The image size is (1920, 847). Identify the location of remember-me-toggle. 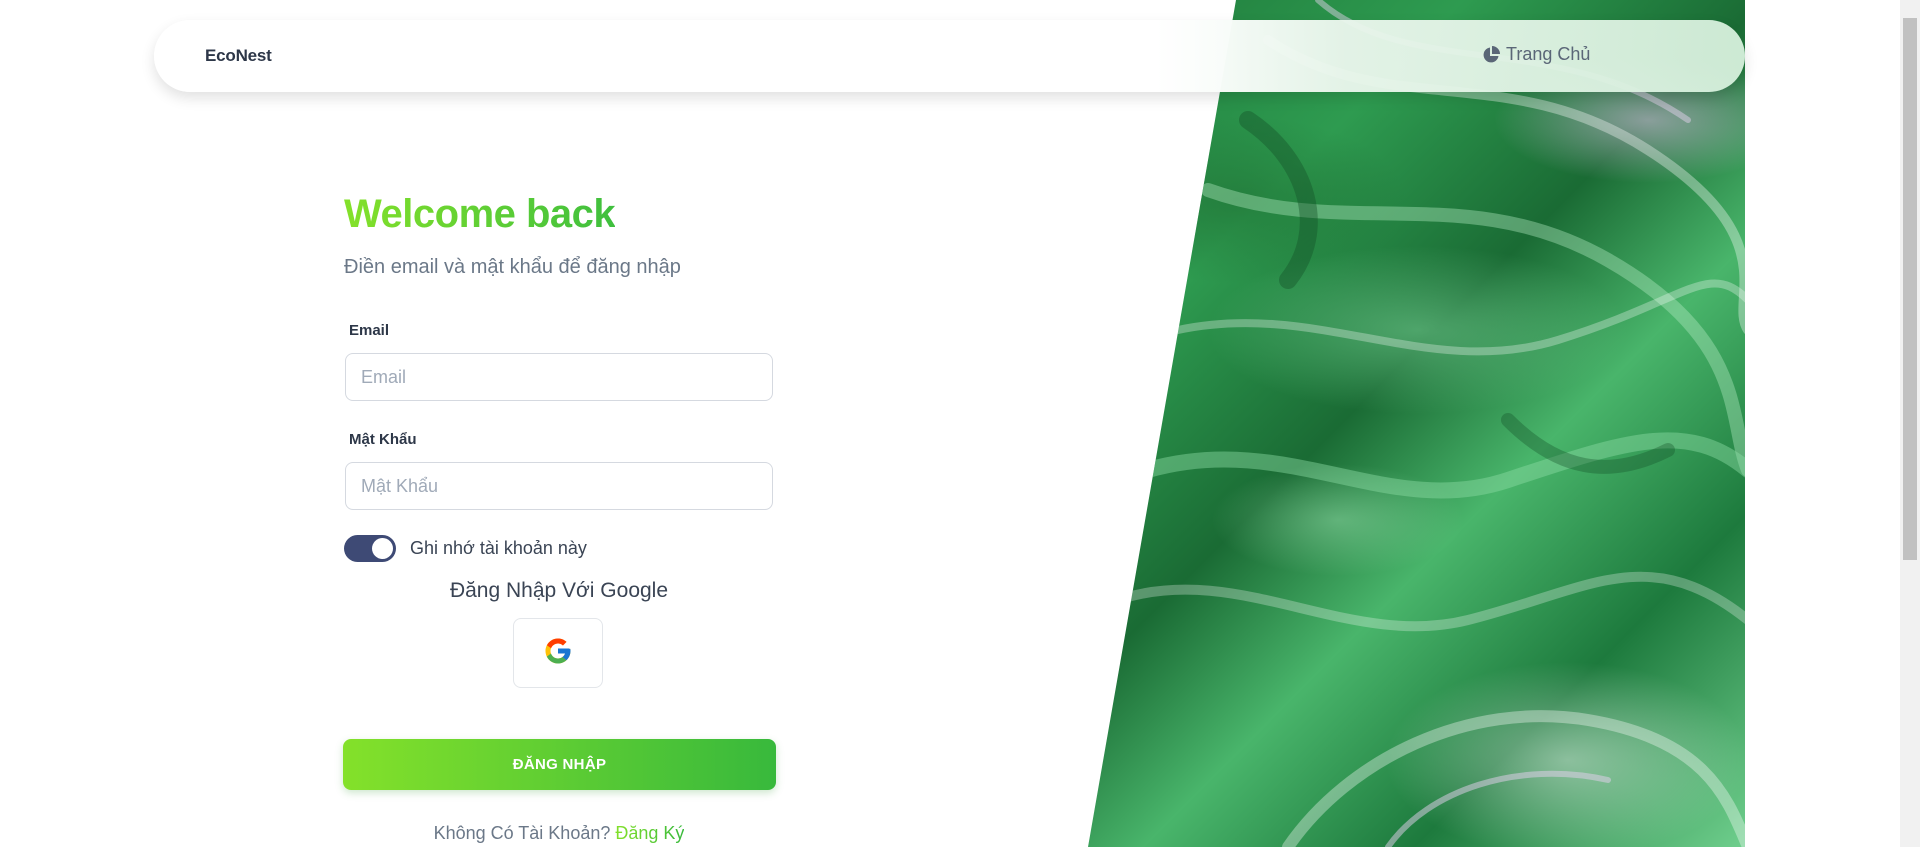
(370, 548).